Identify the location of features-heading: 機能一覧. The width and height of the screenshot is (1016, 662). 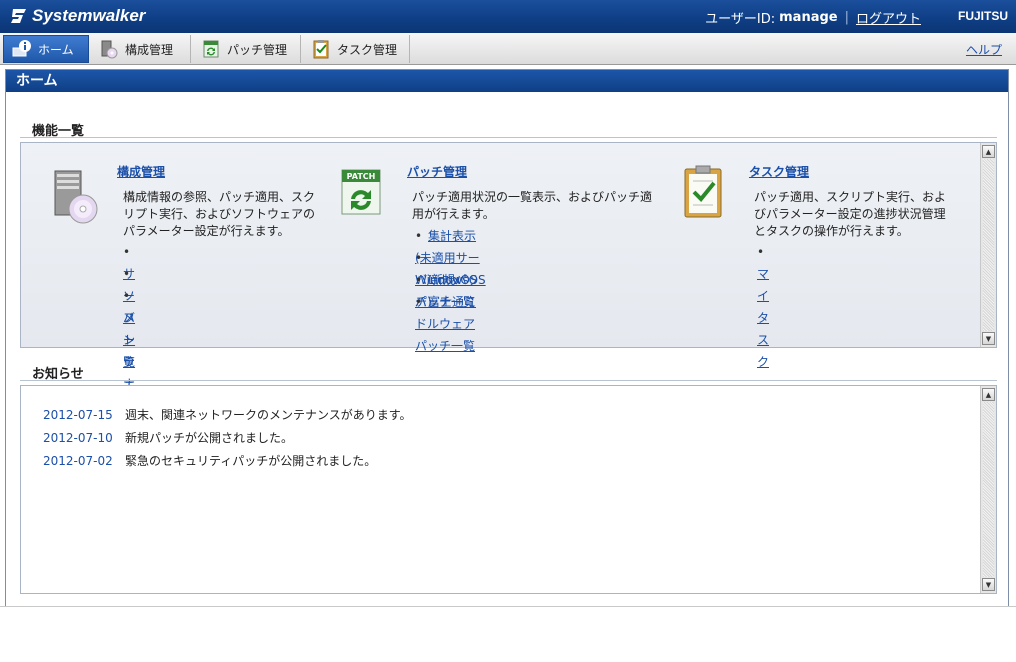
(508, 129).